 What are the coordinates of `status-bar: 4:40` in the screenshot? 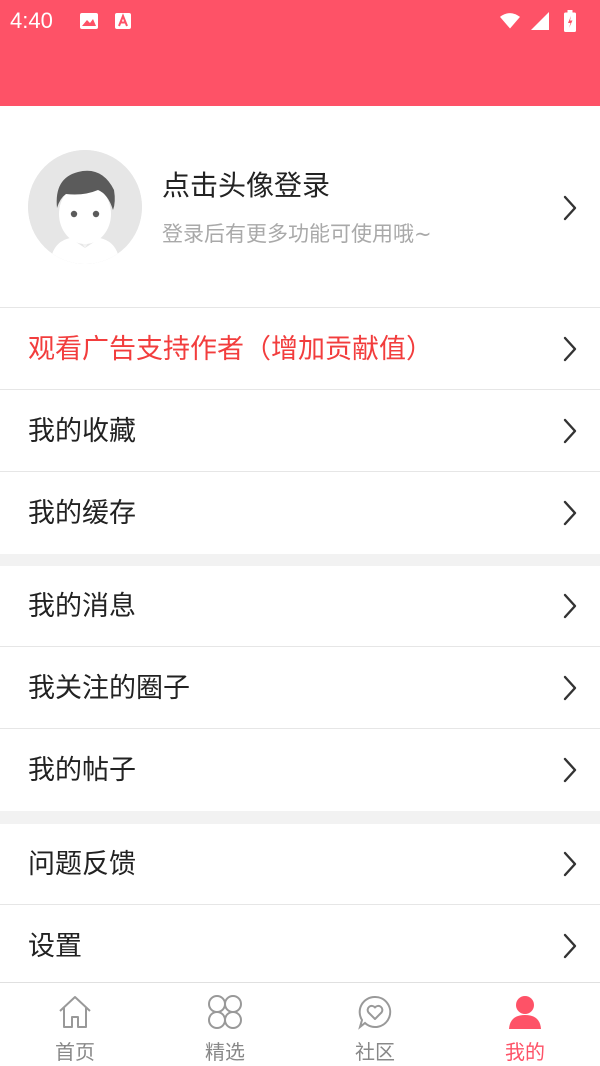 It's located at (300, 21).